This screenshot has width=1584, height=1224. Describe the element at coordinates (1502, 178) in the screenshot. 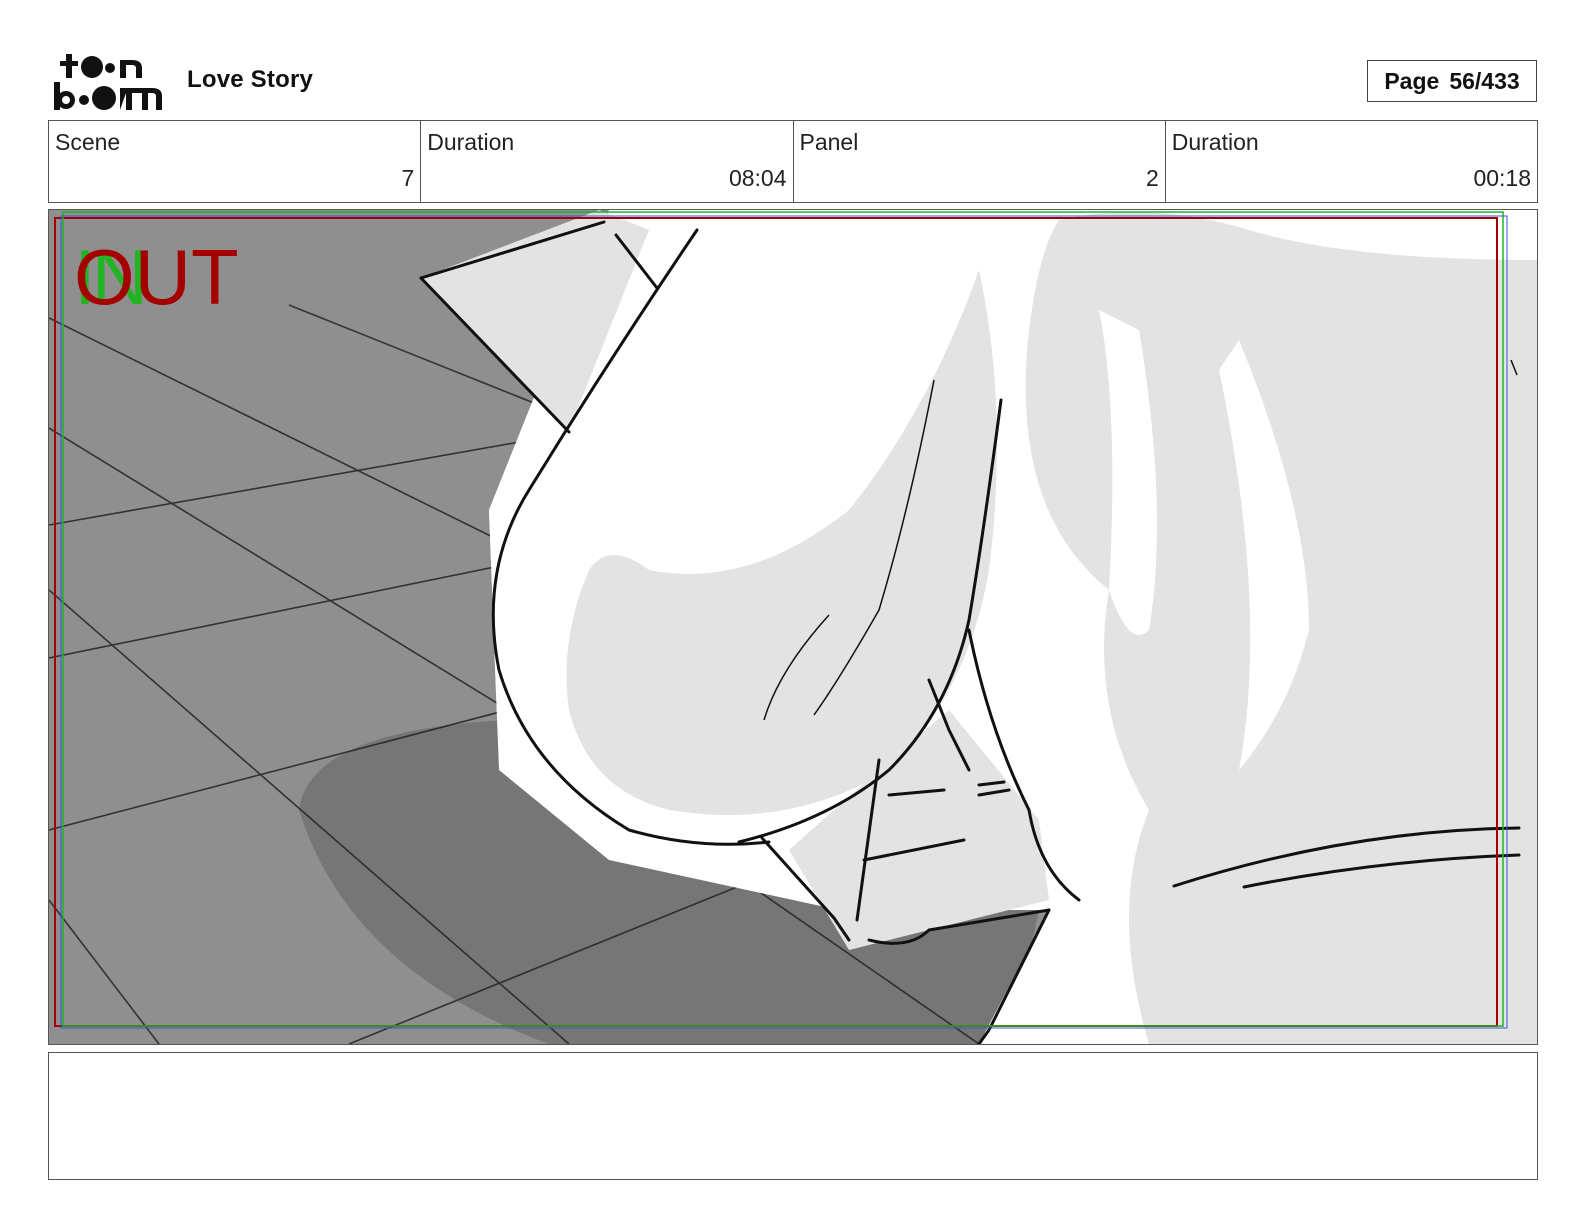

I see `panel-duration-value: 00:18` at that location.